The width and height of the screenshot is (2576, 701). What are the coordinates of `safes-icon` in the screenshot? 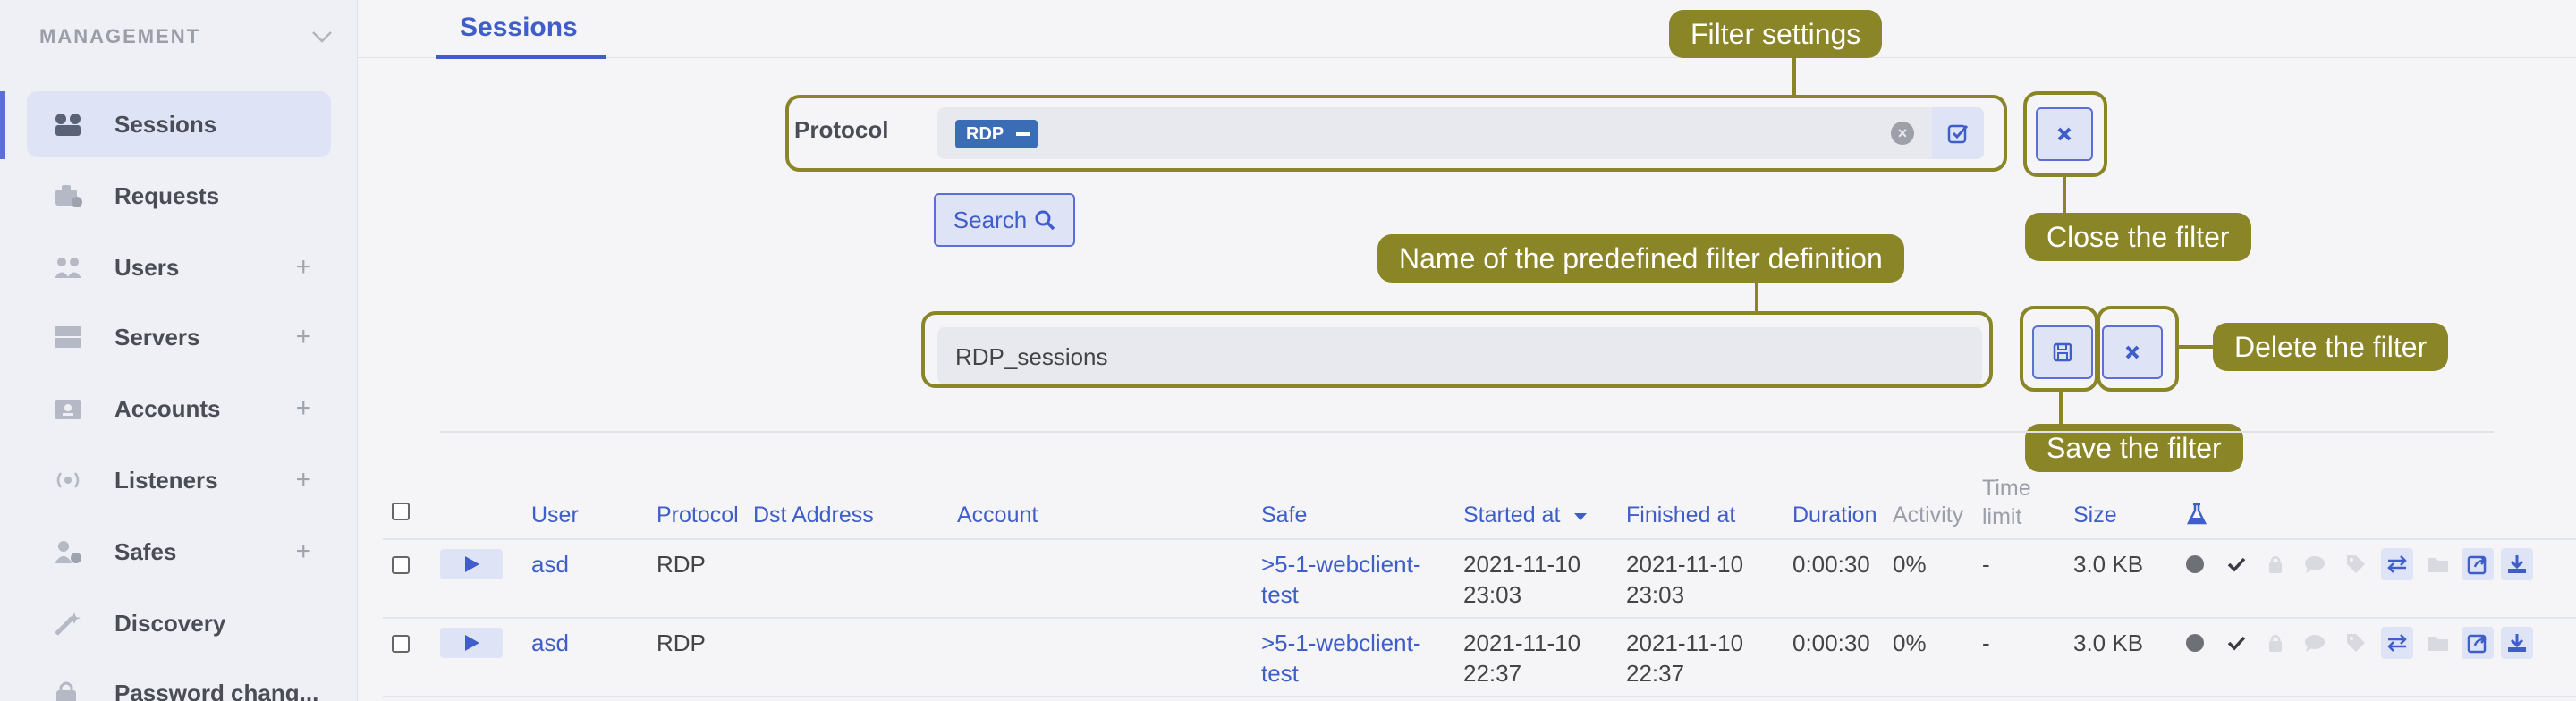 It's located at (68, 552).